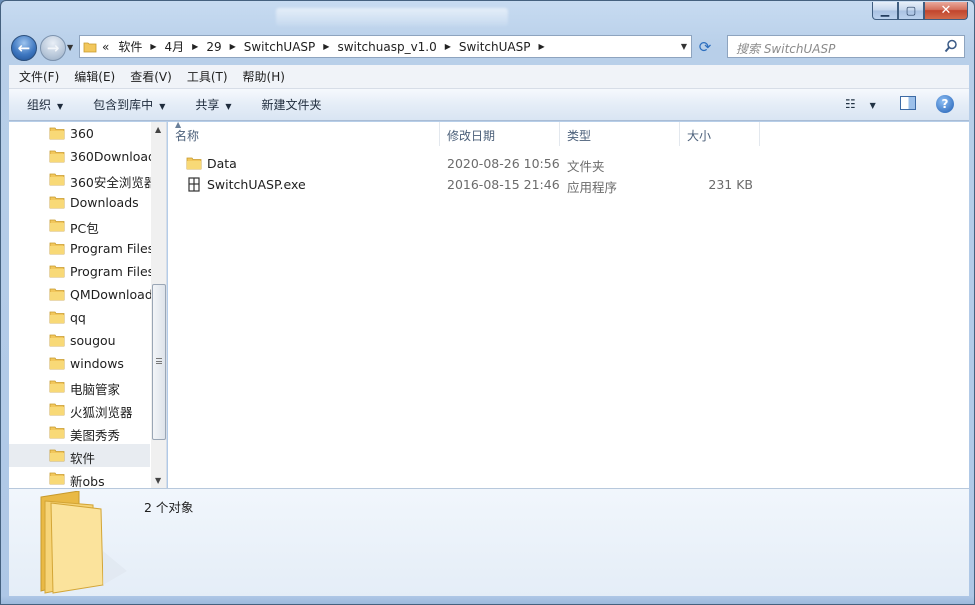  What do you see at coordinates (79, 202) in the screenshot?
I see `tree-item: Downloads` at bounding box center [79, 202].